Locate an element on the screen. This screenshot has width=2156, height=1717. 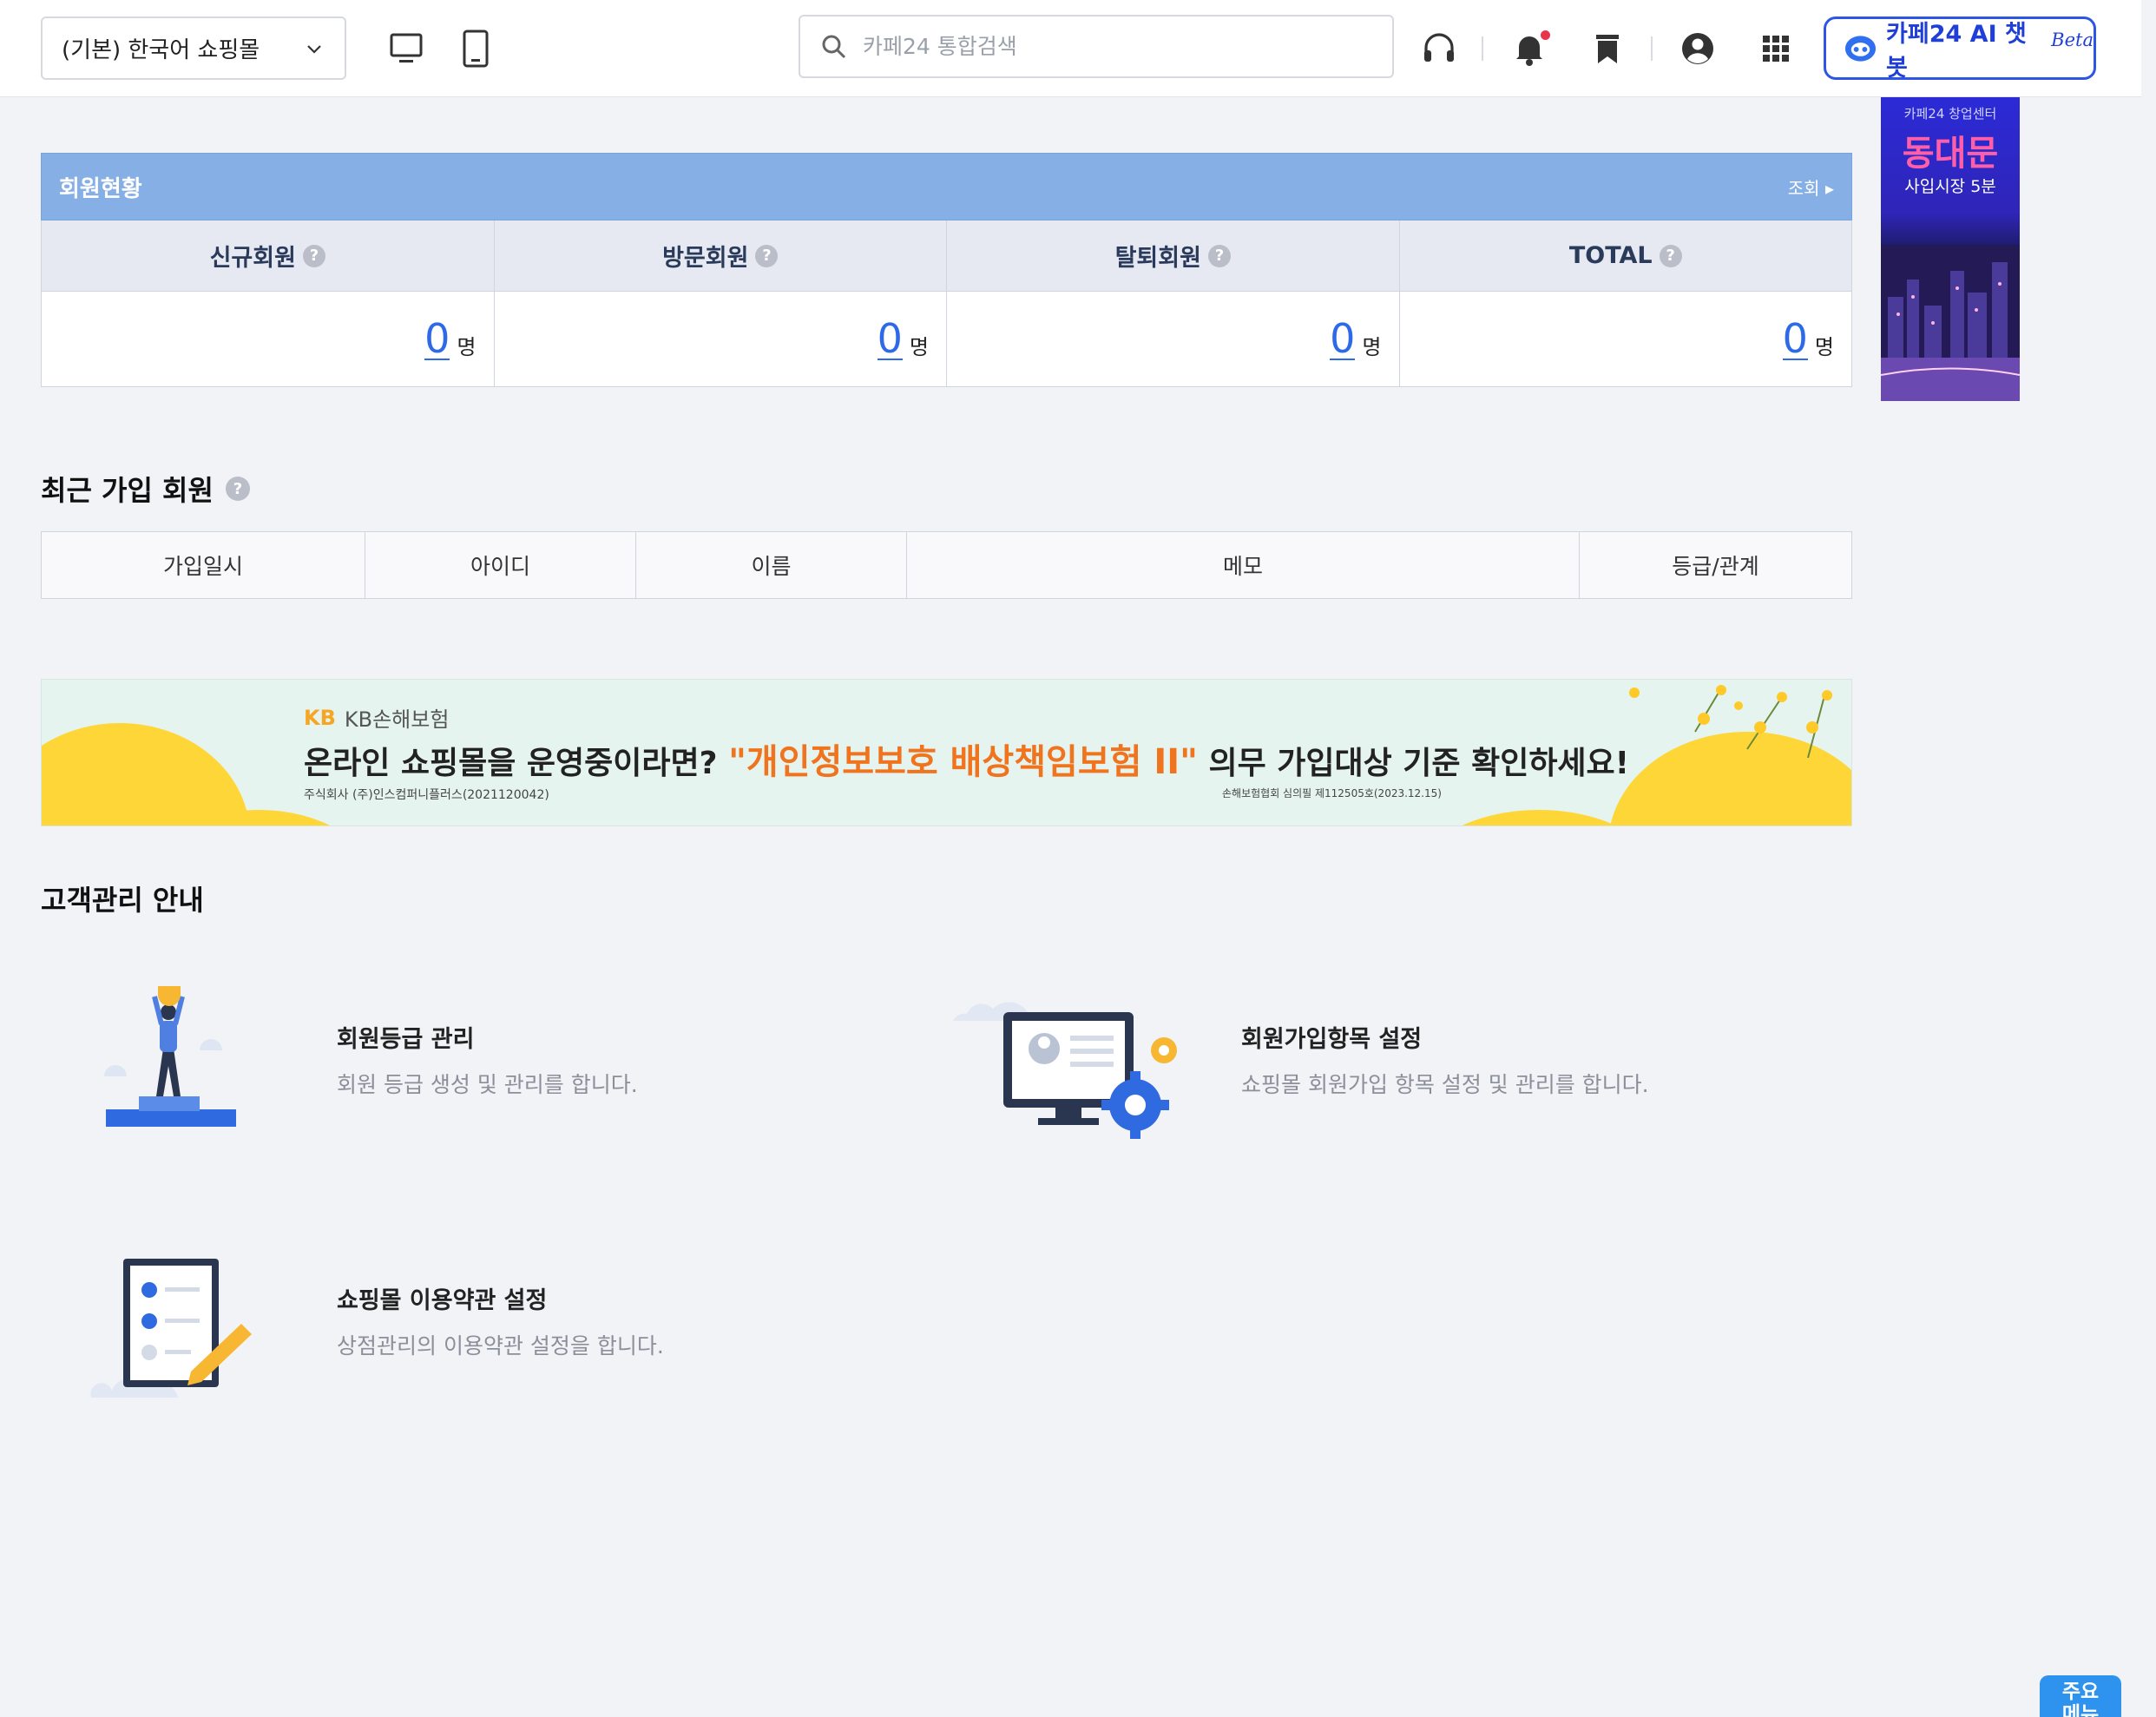
top-bar: (기본) 한국어 쇼핑몰 카페24 통합검색 카페24 AI 챗봇 Beta is located at coordinates (1070, 48).